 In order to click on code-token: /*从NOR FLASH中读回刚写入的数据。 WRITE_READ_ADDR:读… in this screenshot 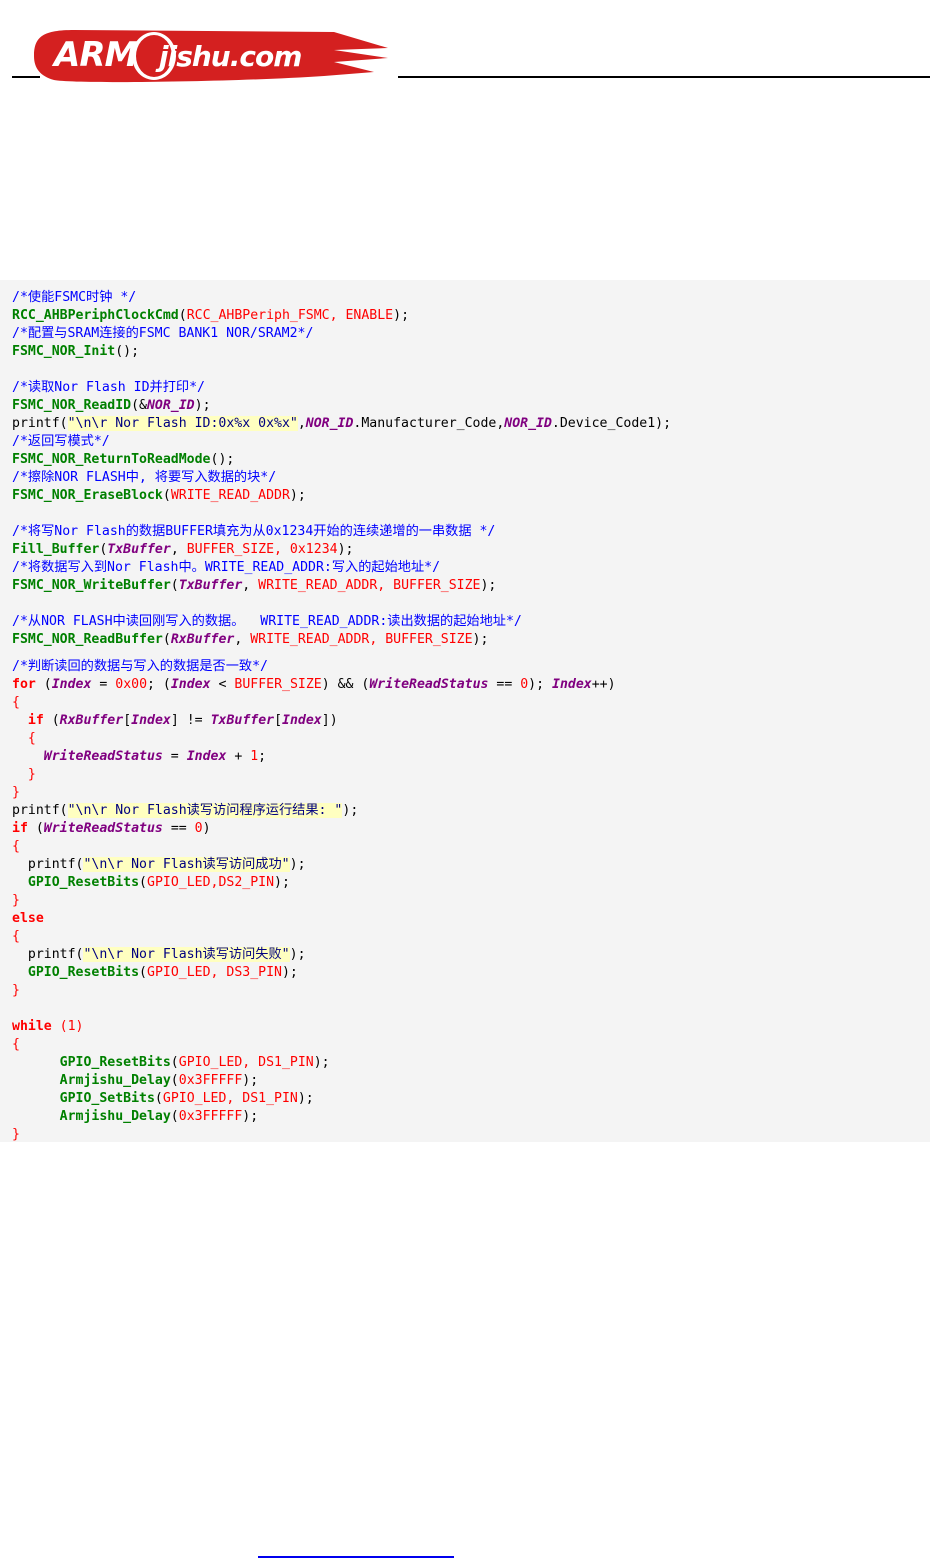, I will do `click(267, 621)`.